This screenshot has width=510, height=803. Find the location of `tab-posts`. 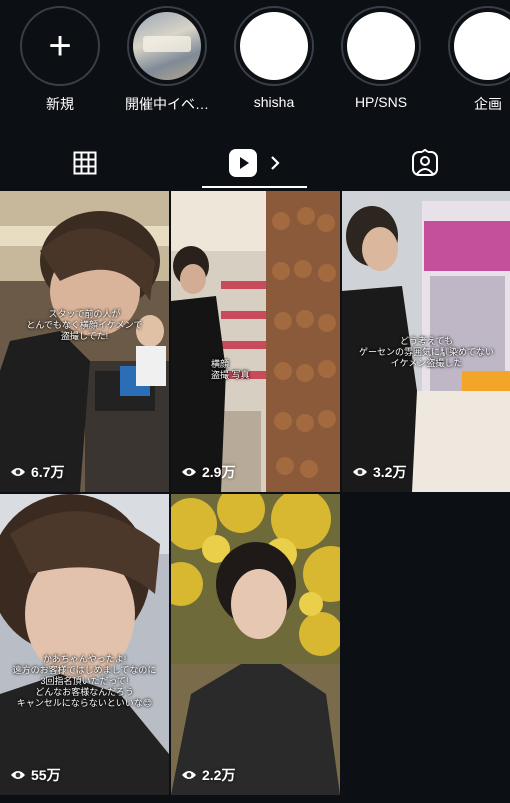

tab-posts is located at coordinates (85, 163).